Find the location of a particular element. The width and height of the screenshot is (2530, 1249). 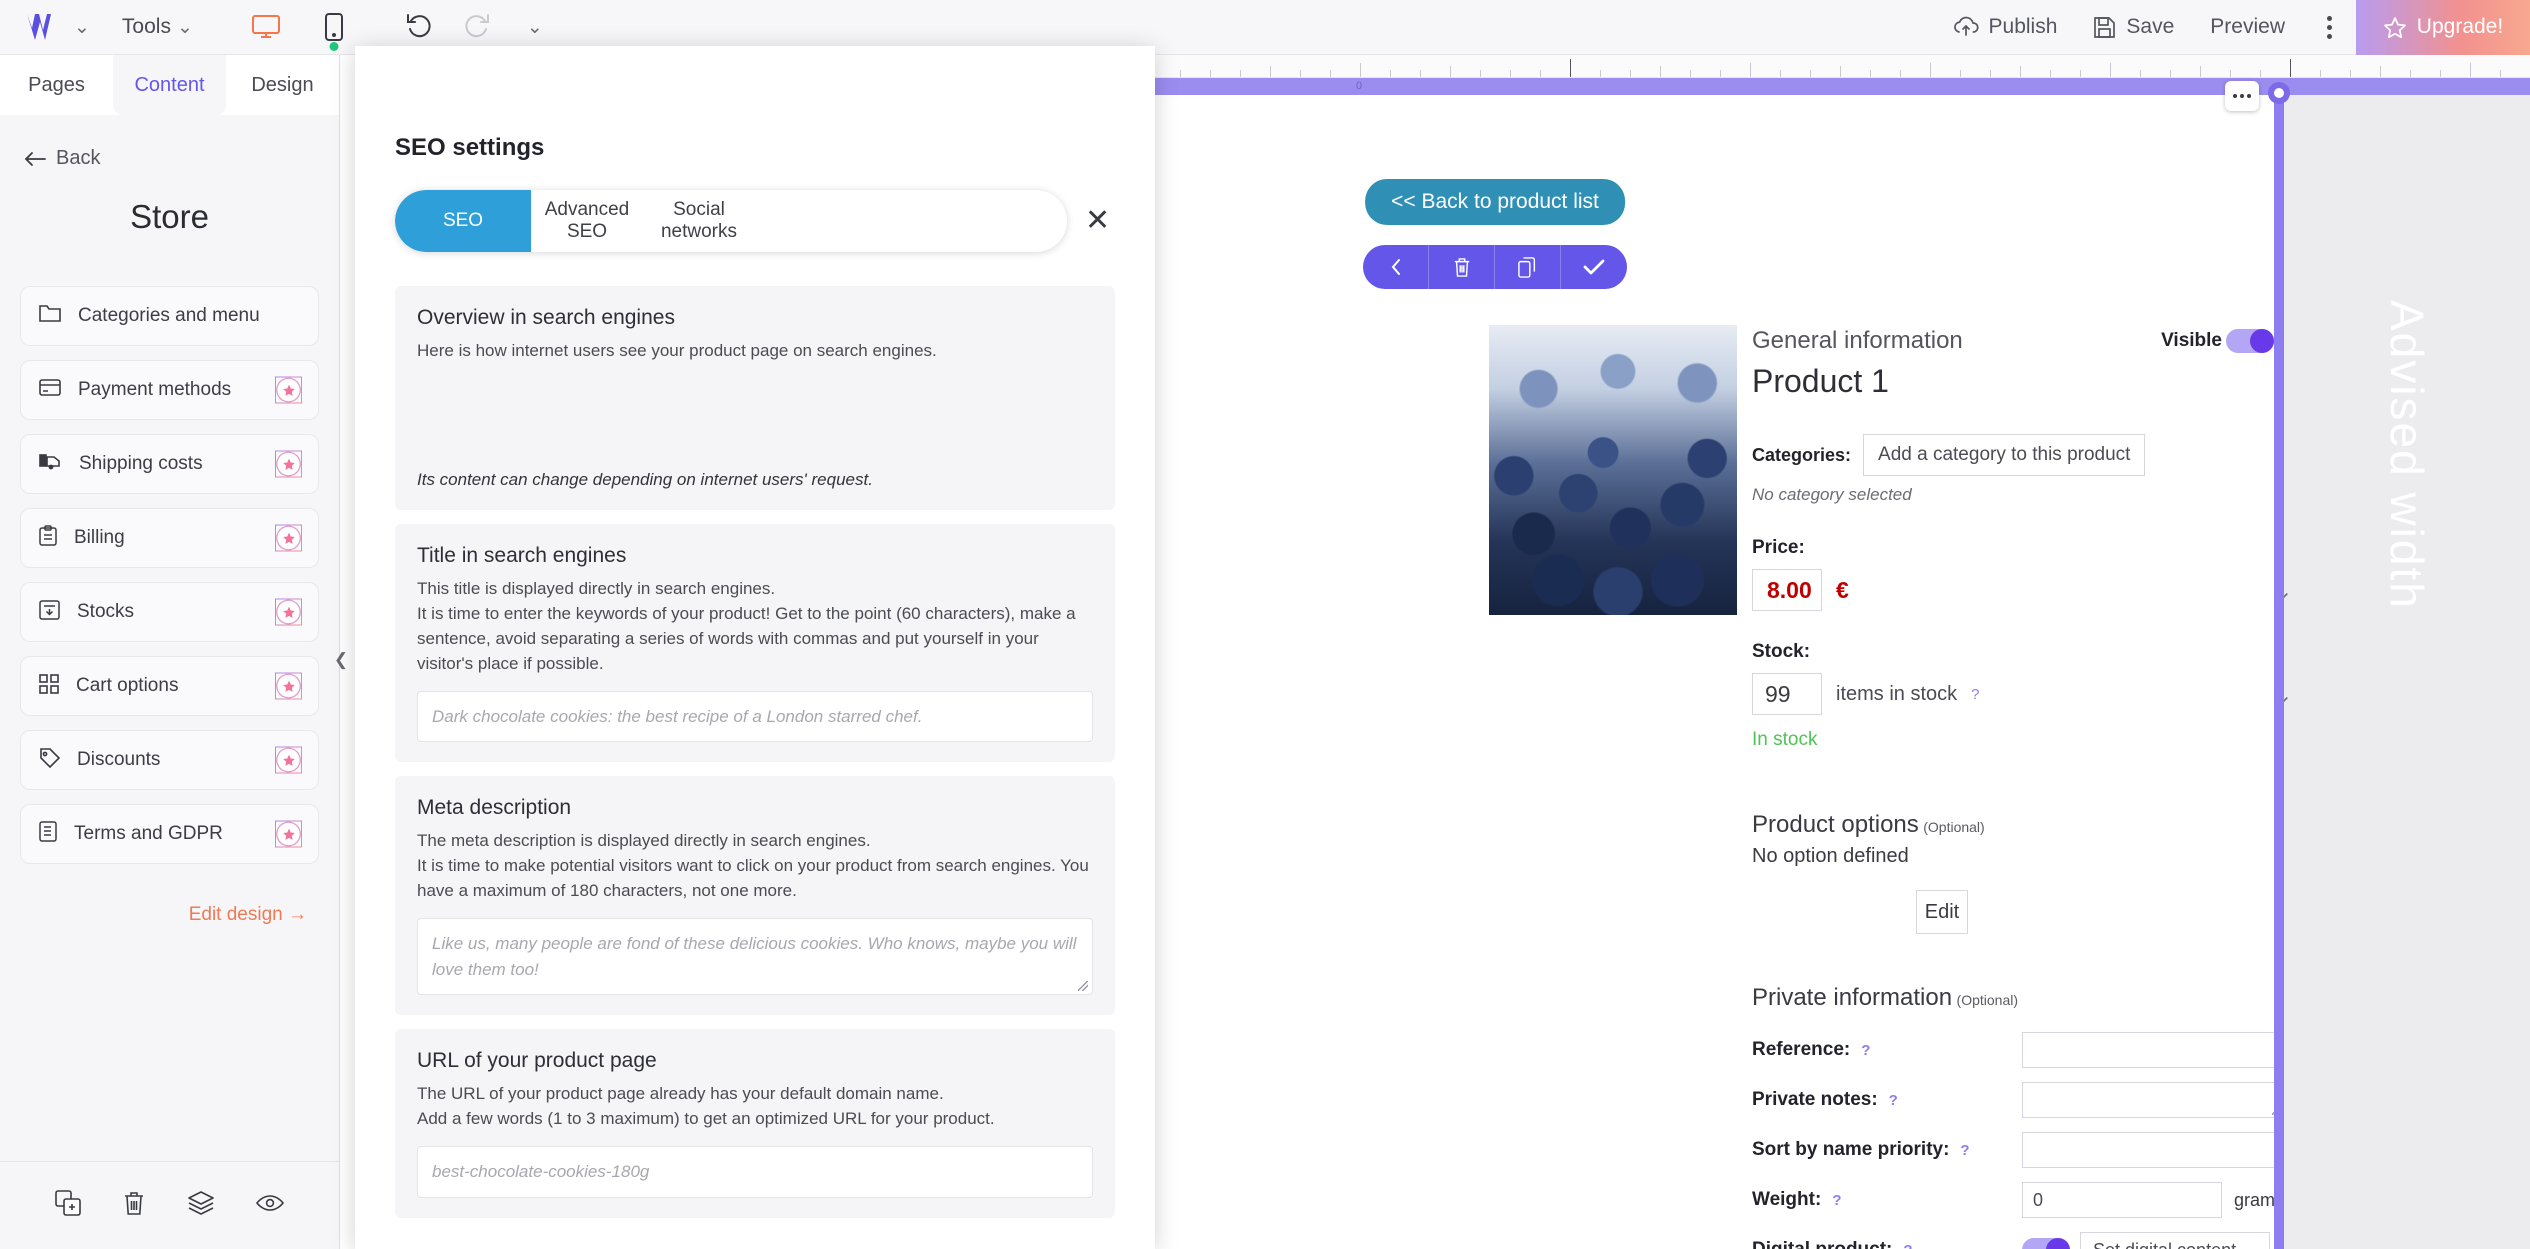

modal-tabs-pill: SEO Advanced SEO Social networks is located at coordinates (731, 221).